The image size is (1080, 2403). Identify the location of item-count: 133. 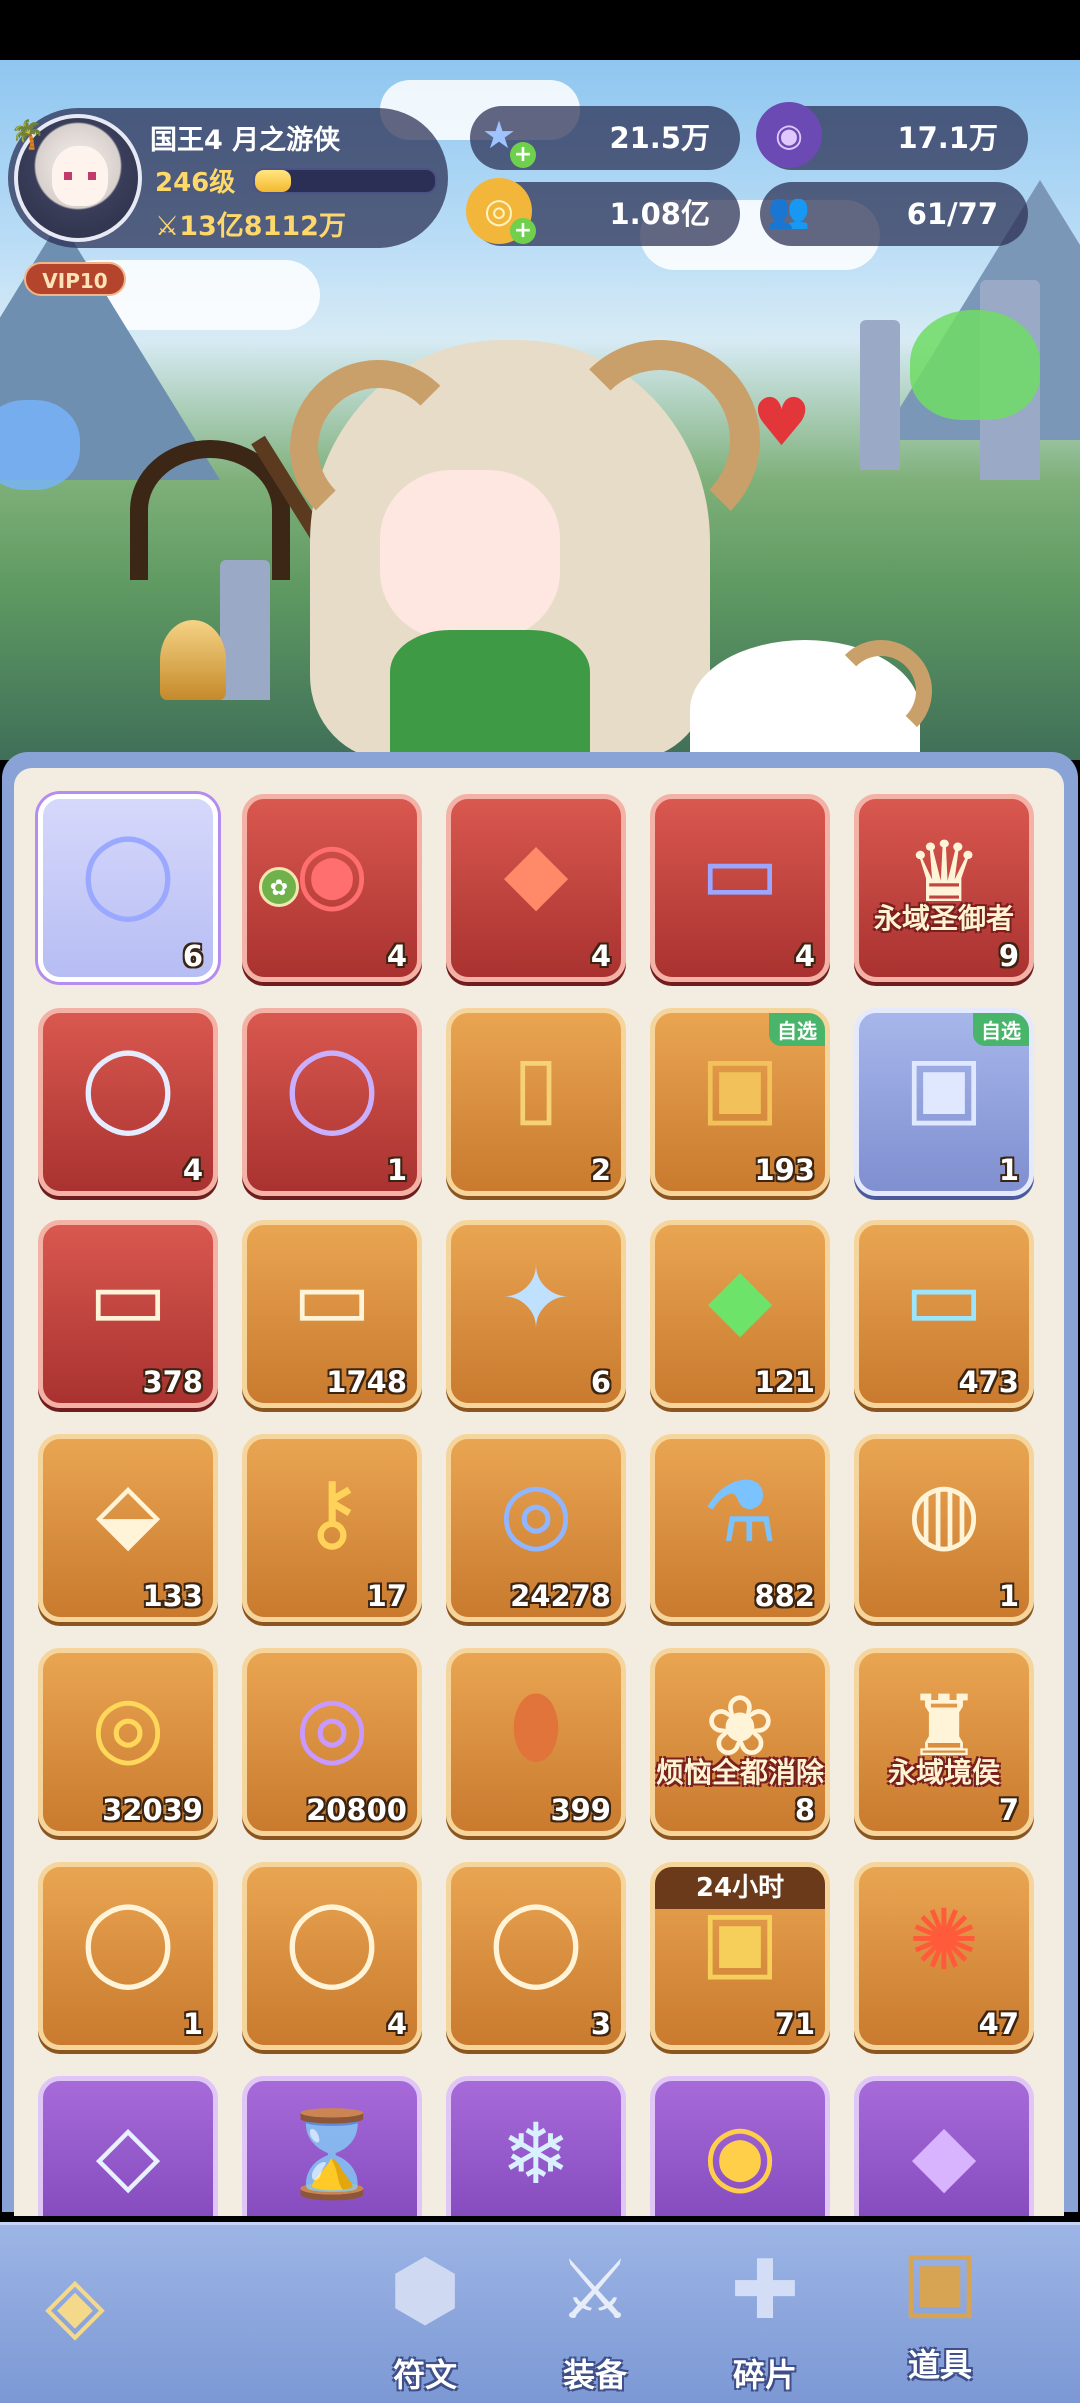
(172, 1596).